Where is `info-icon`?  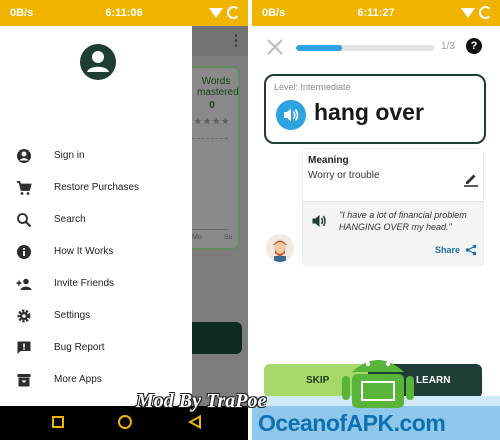
info-icon is located at coordinates (24, 252).